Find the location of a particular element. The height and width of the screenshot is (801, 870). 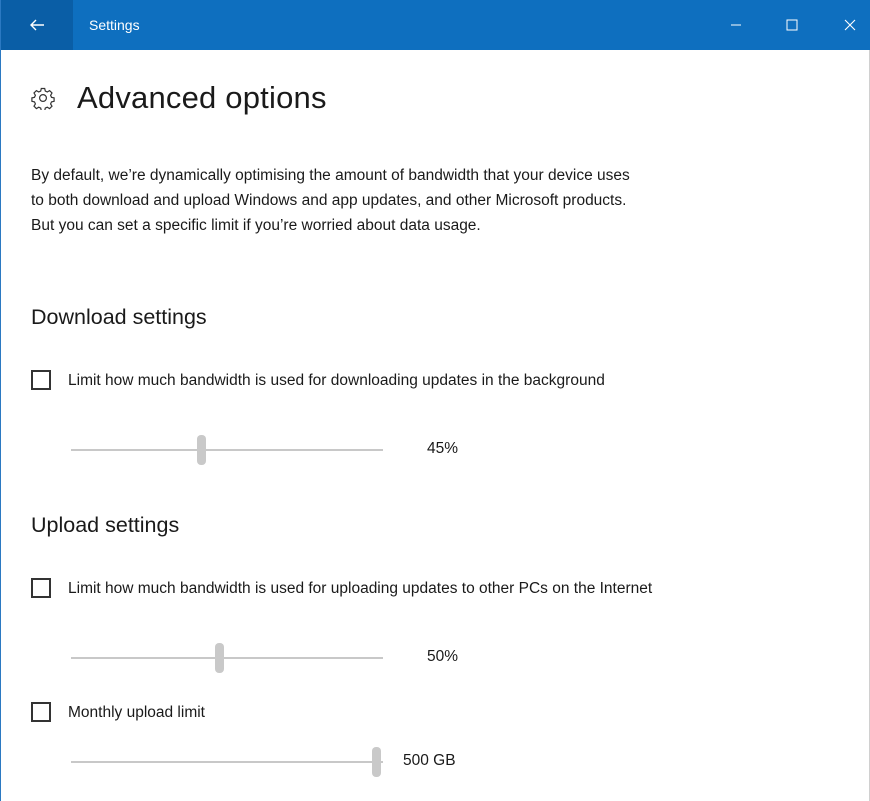

back-button is located at coordinates (37, 25).